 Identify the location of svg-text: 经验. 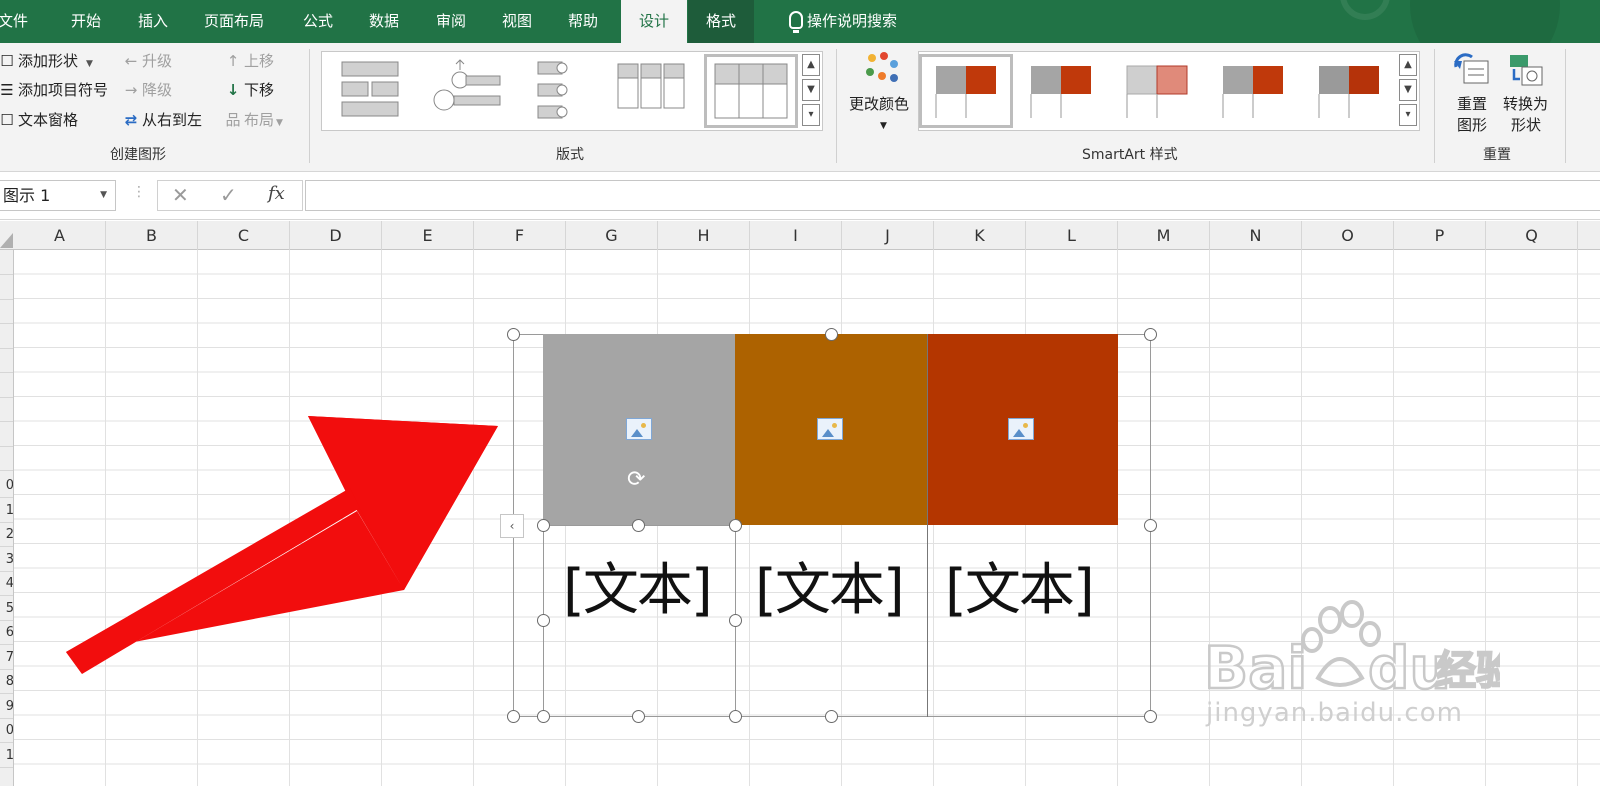
(1468, 671).